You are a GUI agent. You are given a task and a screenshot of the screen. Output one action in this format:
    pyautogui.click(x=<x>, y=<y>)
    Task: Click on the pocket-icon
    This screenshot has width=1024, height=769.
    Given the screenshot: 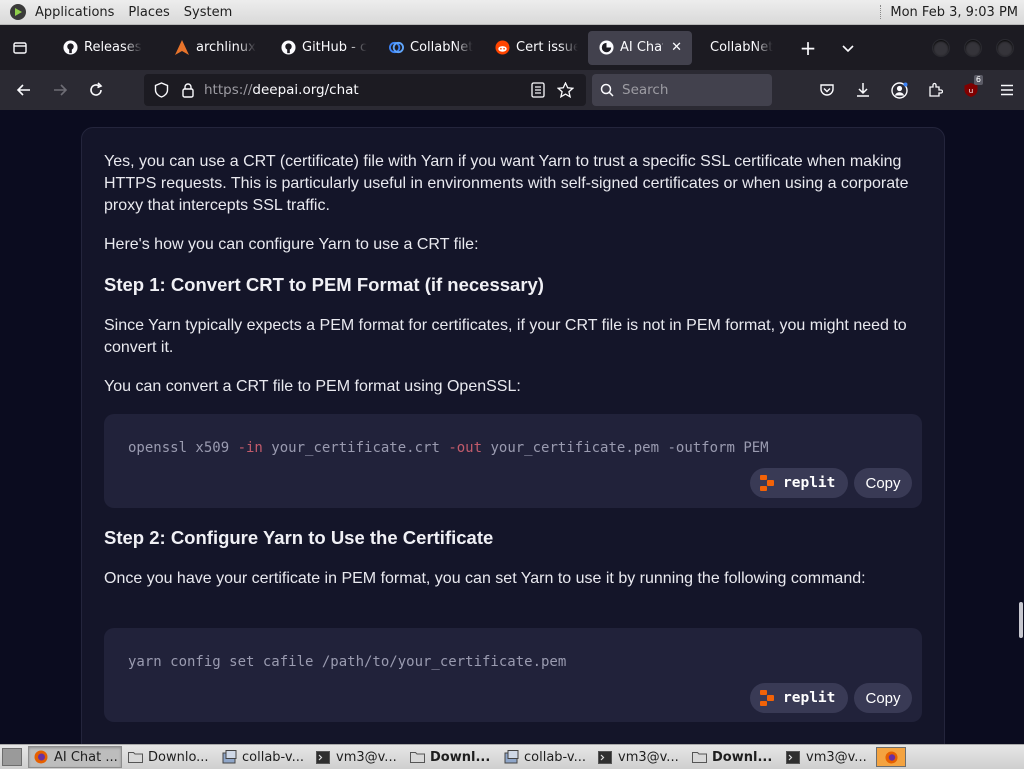 What is the action you would take?
    pyautogui.click(x=827, y=90)
    